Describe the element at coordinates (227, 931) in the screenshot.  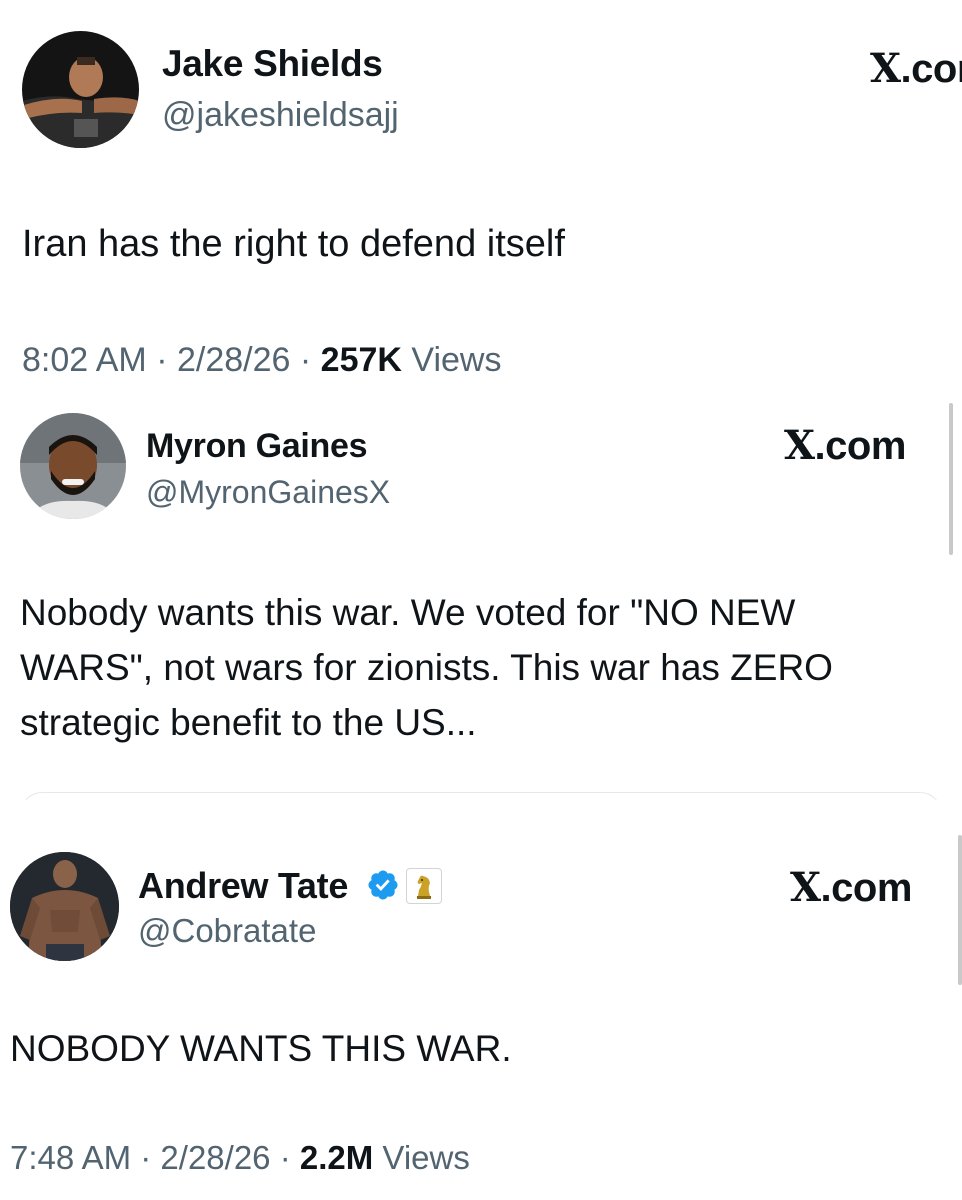
I see `author-handle: @Cobratate` at that location.